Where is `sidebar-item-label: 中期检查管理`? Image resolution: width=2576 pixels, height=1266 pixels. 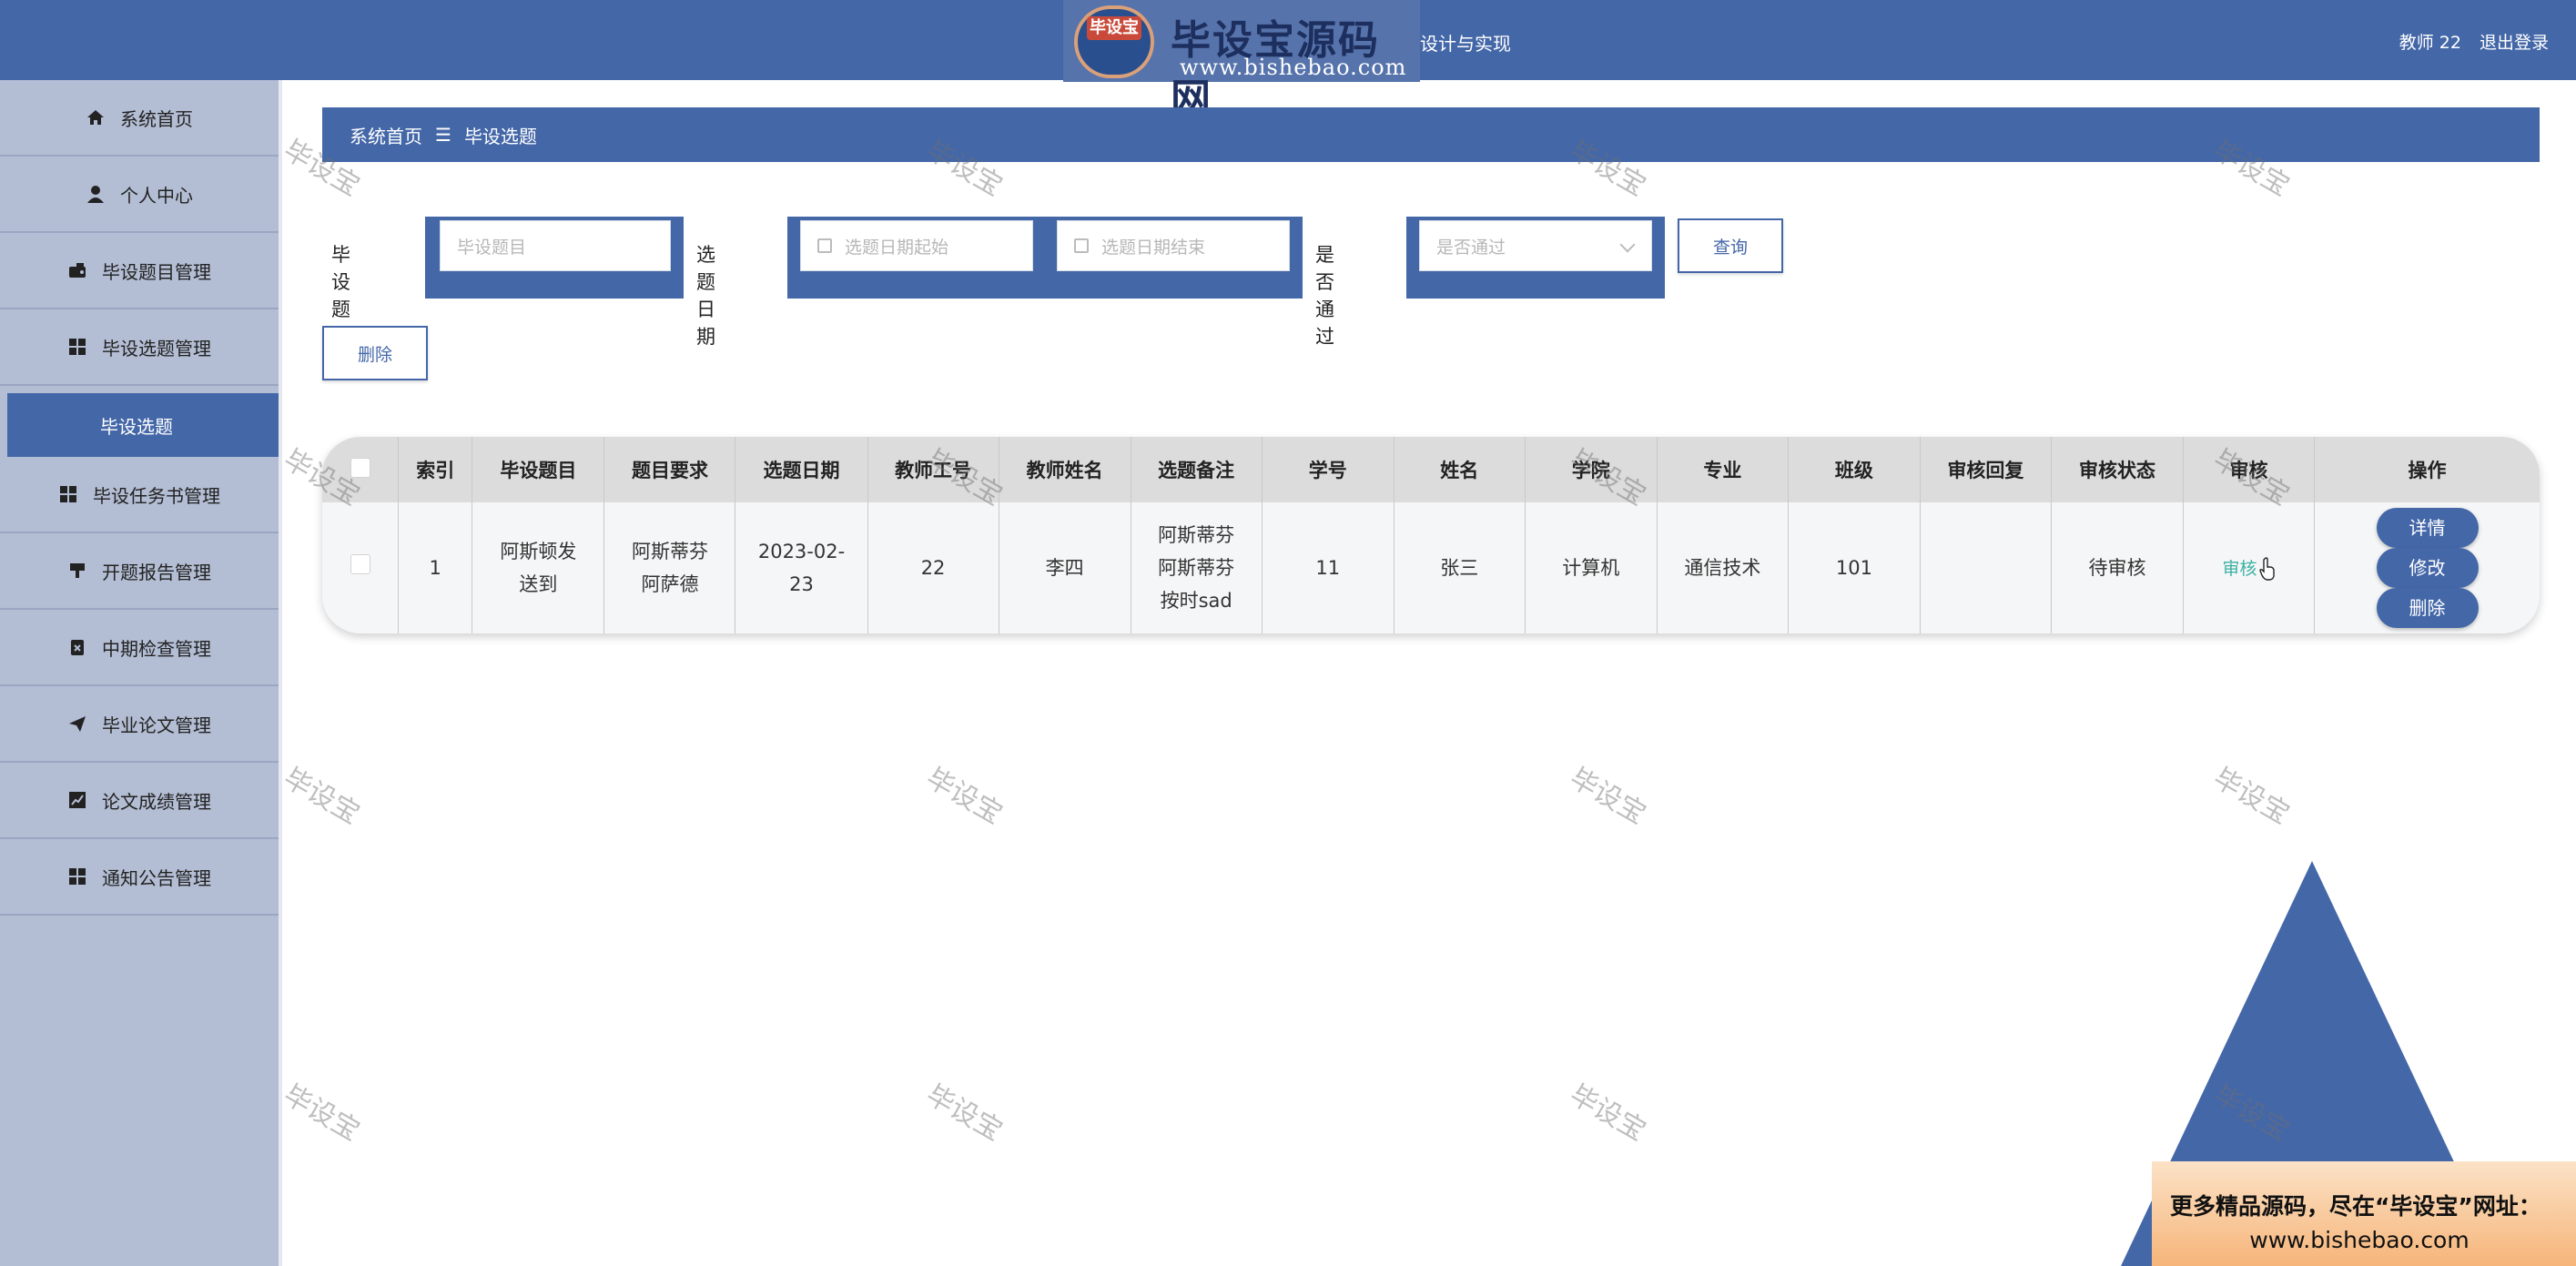
sidebar-item-label: 中期检查管理 is located at coordinates (156, 648).